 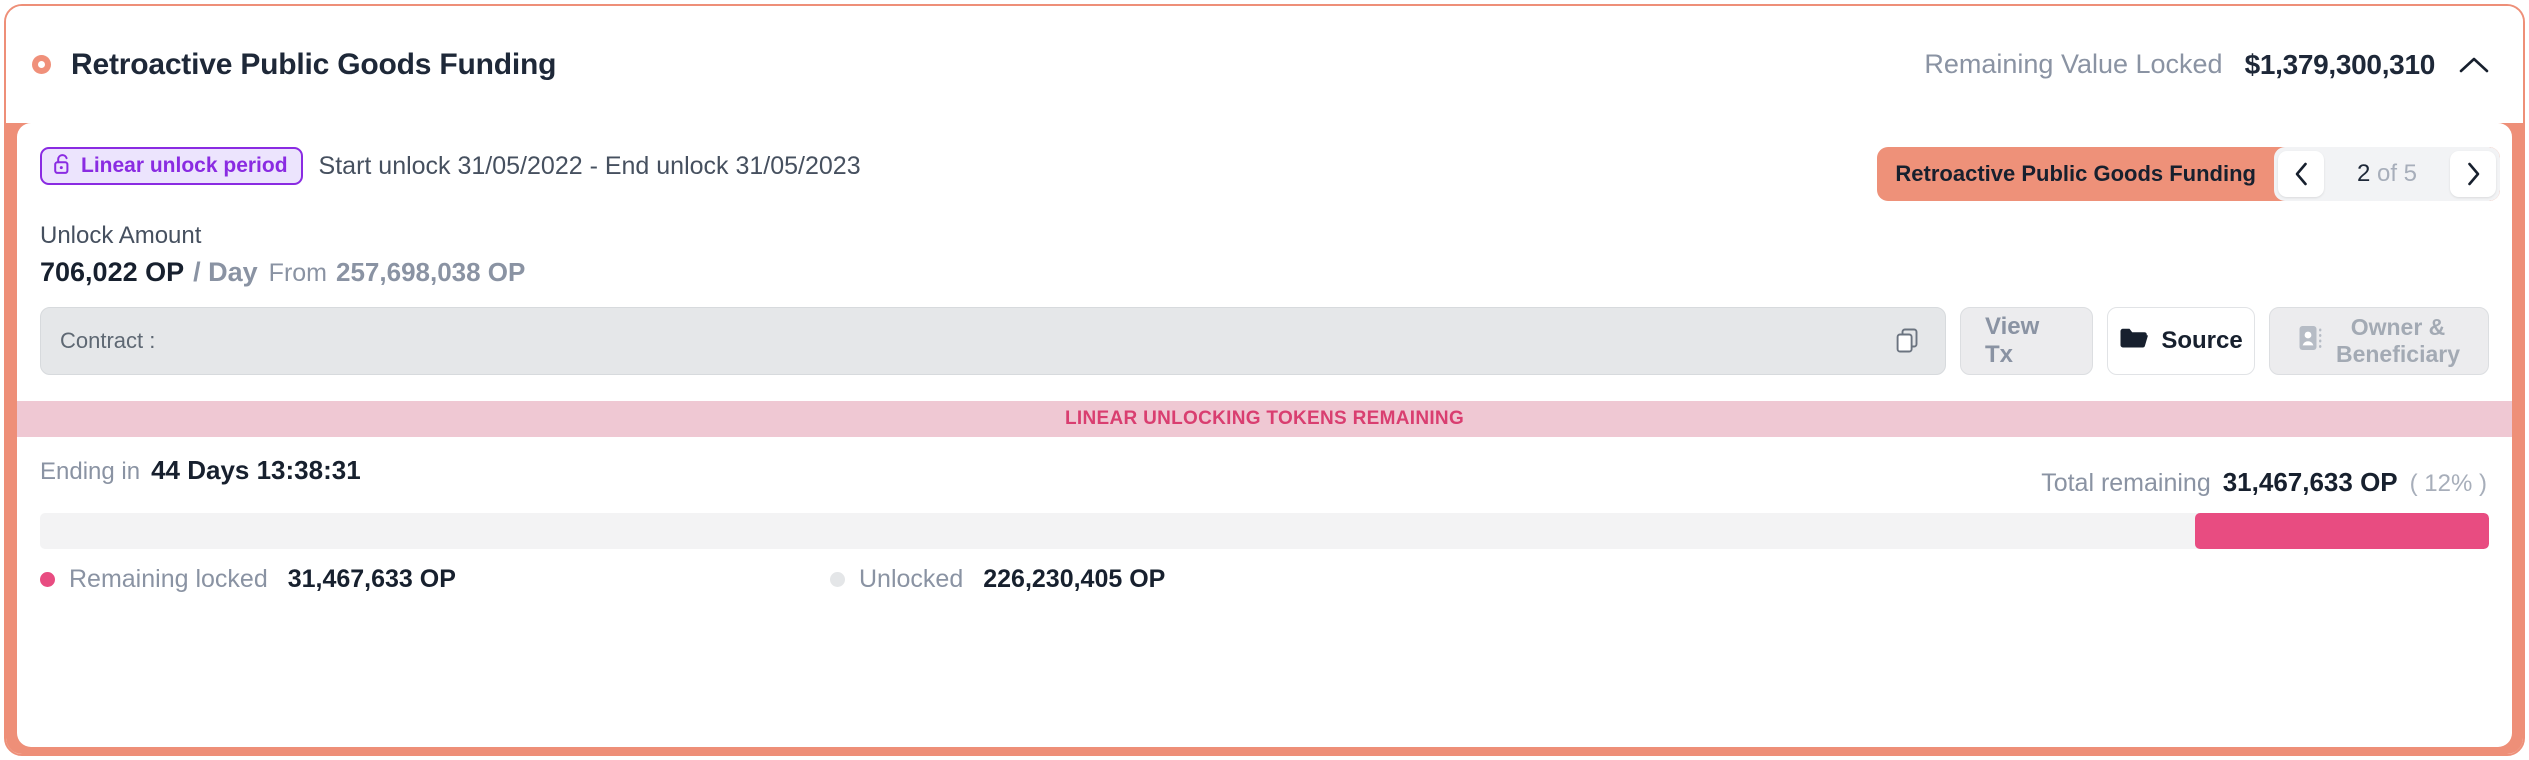 I want to click on unlock-amount-value: 706,022 OP, so click(x=112, y=272).